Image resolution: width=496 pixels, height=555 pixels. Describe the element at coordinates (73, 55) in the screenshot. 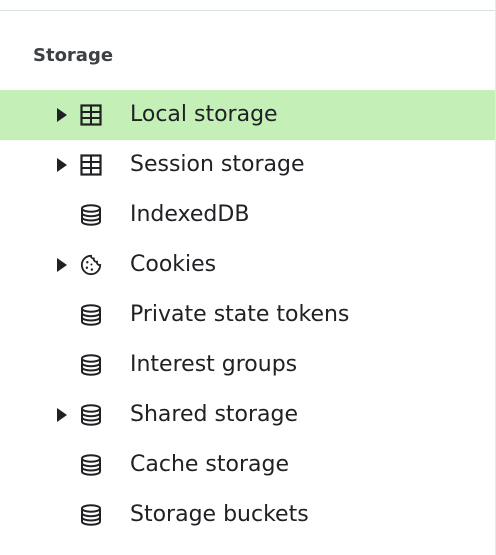

I see `storage-section-title: Storage` at that location.